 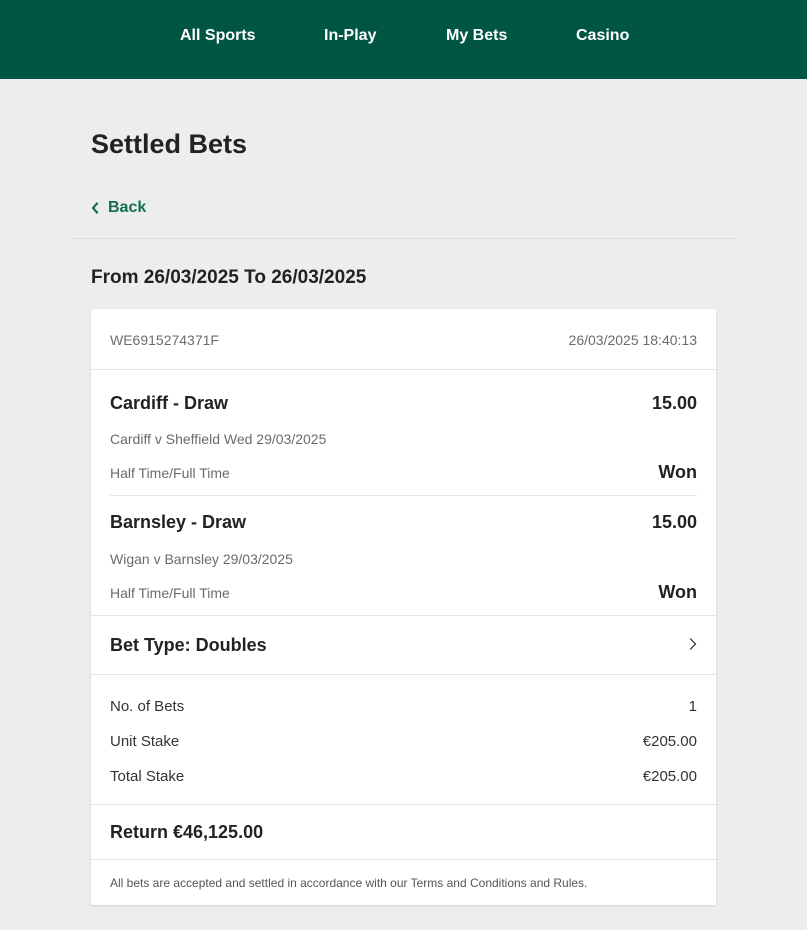 I want to click on selection-name: Cardiff - Draw, so click(x=169, y=403).